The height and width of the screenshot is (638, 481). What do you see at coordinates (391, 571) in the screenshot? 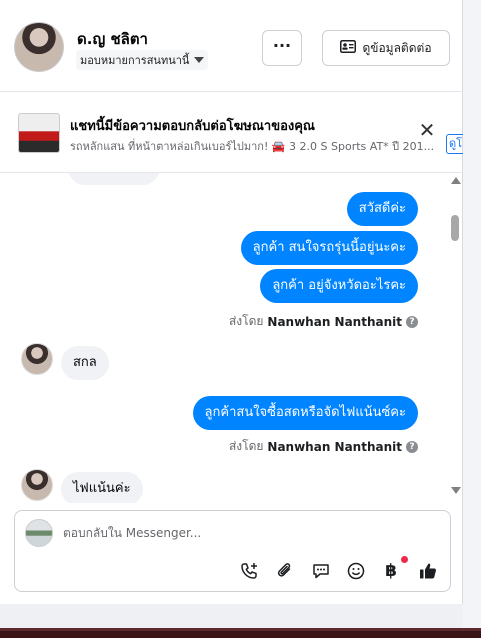
I see `baht-icon: ฿` at bounding box center [391, 571].